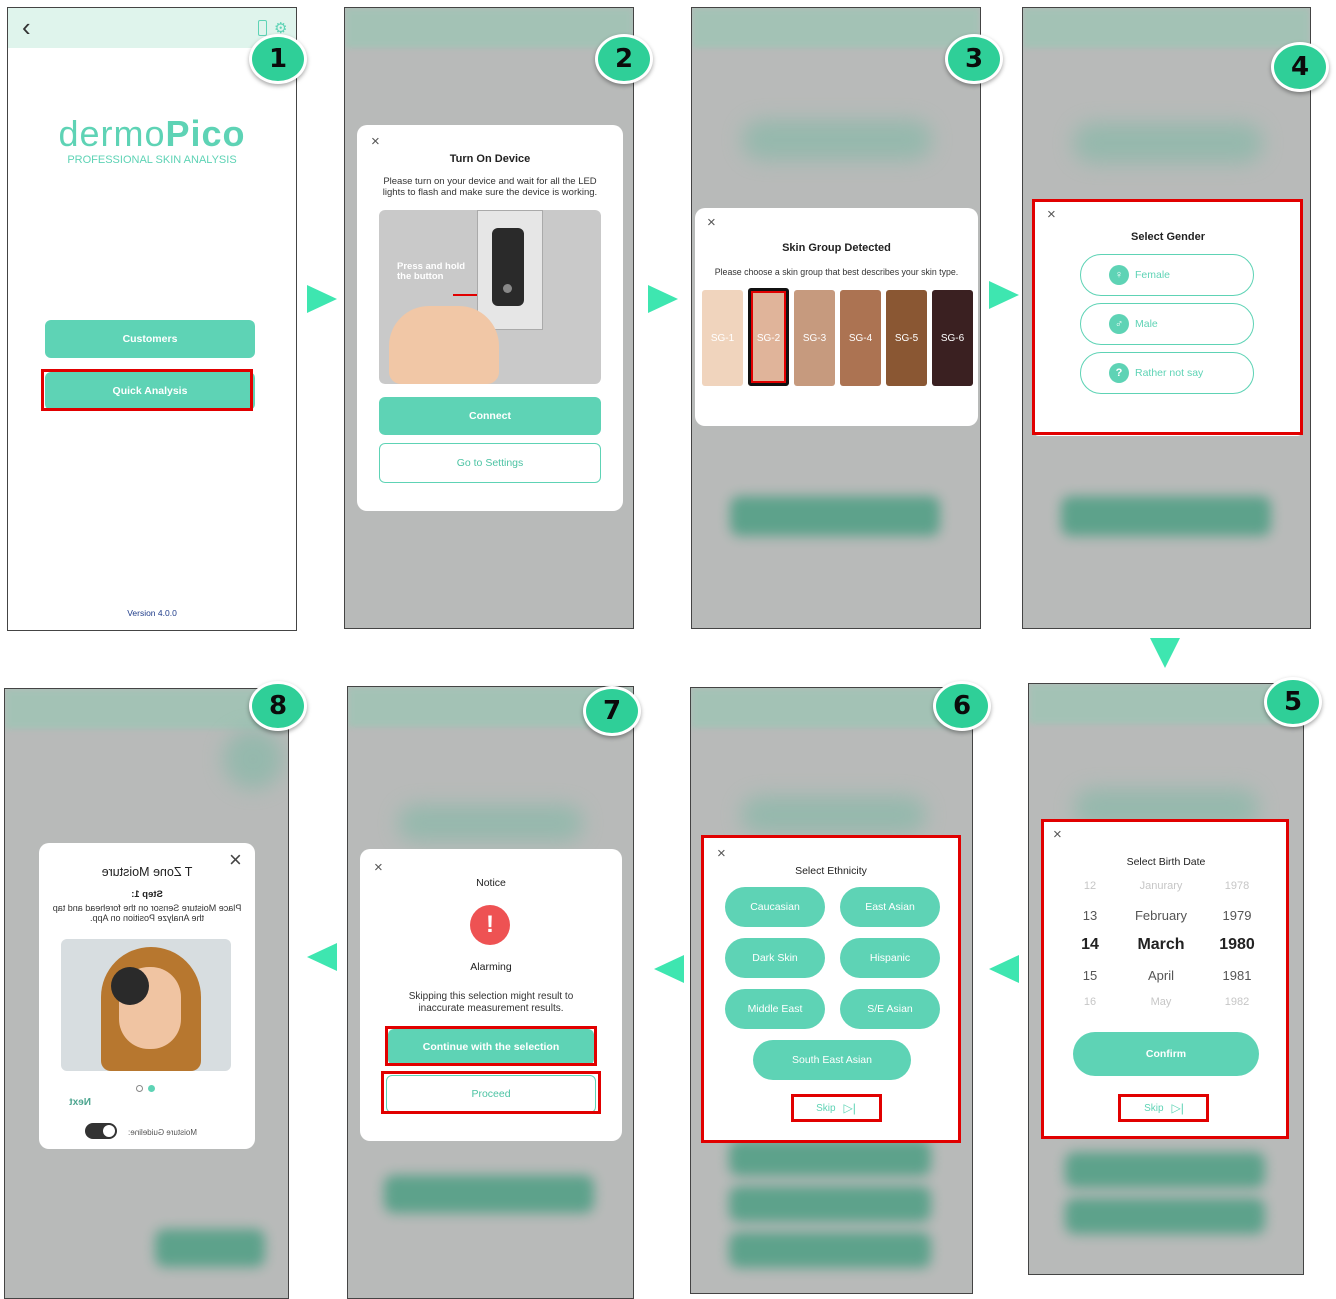 The height and width of the screenshot is (1299, 1336). Describe the element at coordinates (147, 894) in the screenshot. I see `card-step: Step 1:` at that location.